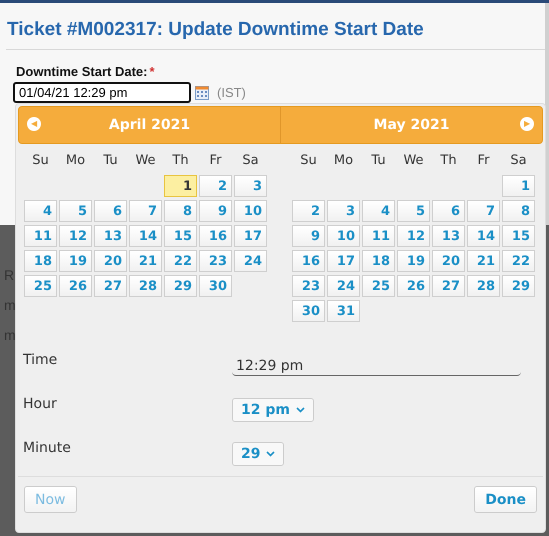 This screenshot has height=536, width=549. I want to click on minute-label: Minute, so click(47, 447).